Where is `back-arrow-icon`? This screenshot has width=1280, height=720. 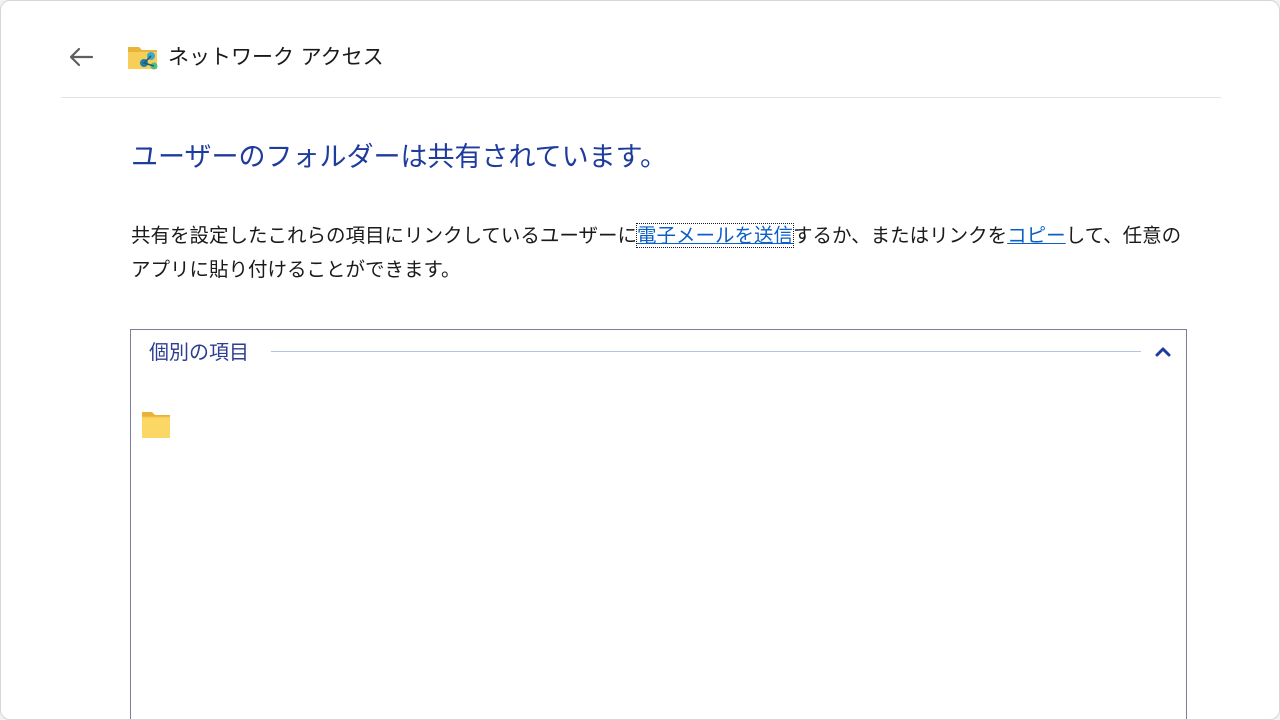
back-arrow-icon is located at coordinates (81, 57).